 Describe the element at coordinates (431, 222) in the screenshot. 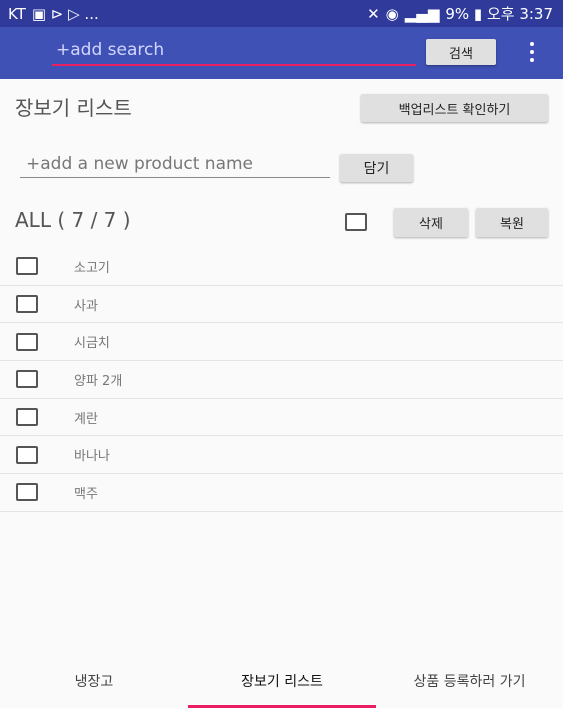

I see `delete-button: 삭제` at that location.